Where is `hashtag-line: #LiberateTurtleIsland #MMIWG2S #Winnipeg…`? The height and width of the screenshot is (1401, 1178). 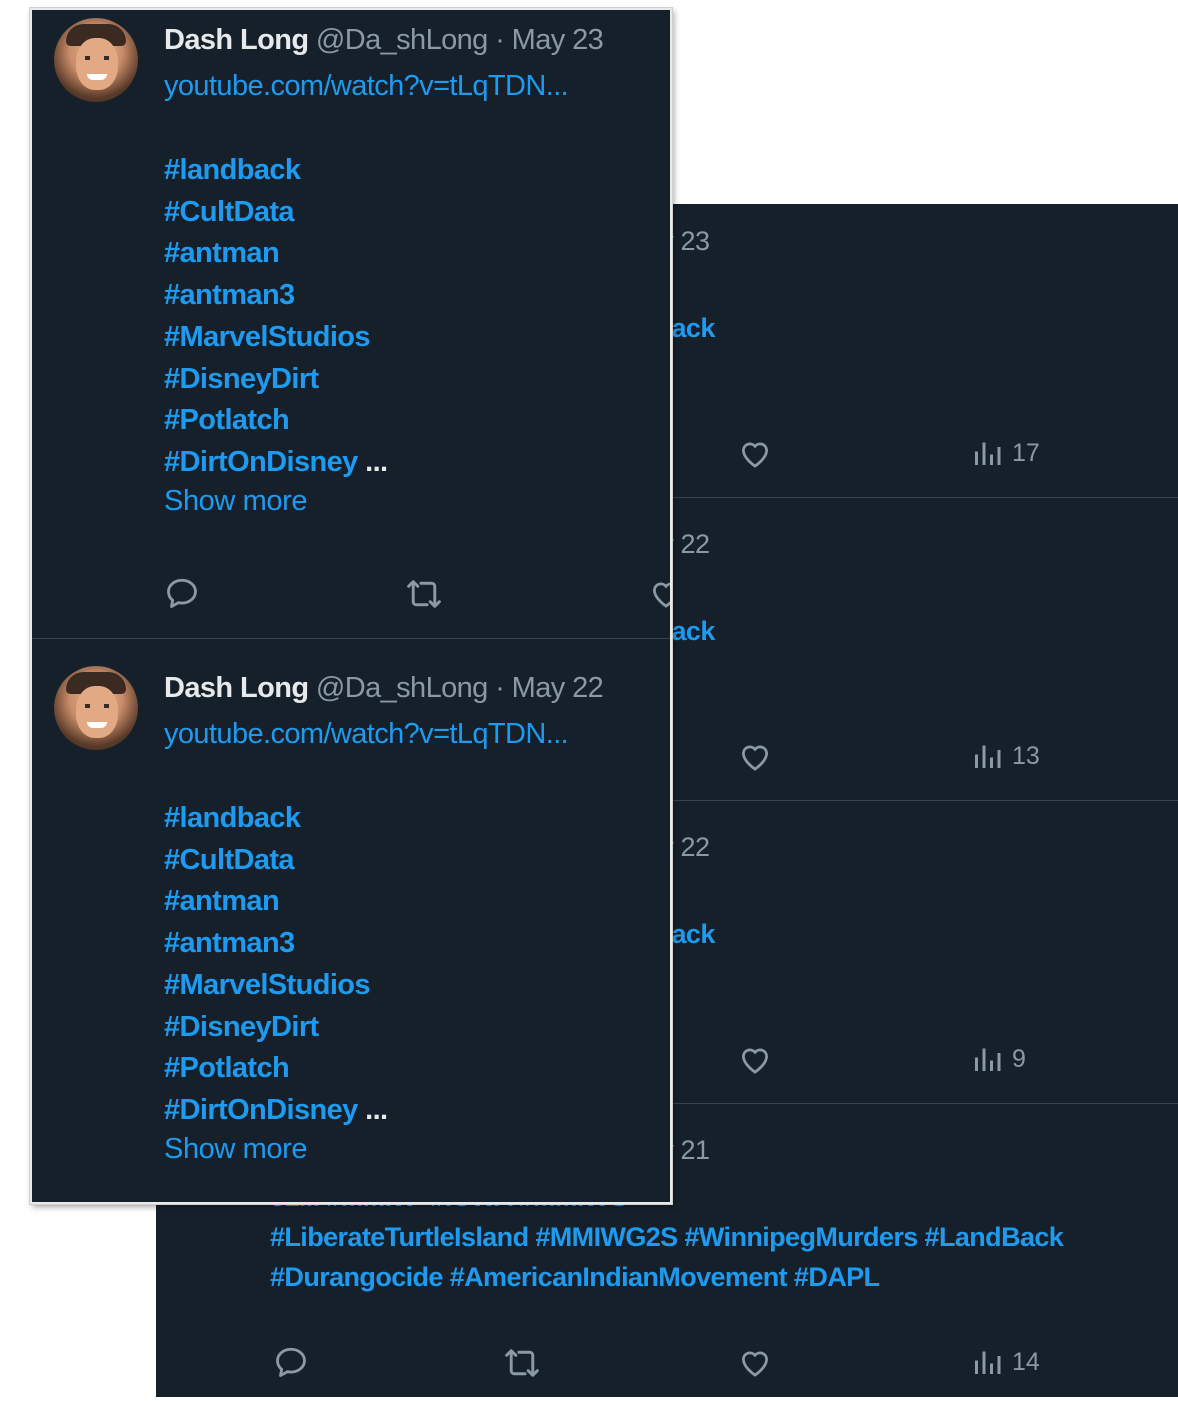 hashtag-line: #LiberateTurtleIsland #MMIWG2S #Winnipeg… is located at coordinates (724, 1237).